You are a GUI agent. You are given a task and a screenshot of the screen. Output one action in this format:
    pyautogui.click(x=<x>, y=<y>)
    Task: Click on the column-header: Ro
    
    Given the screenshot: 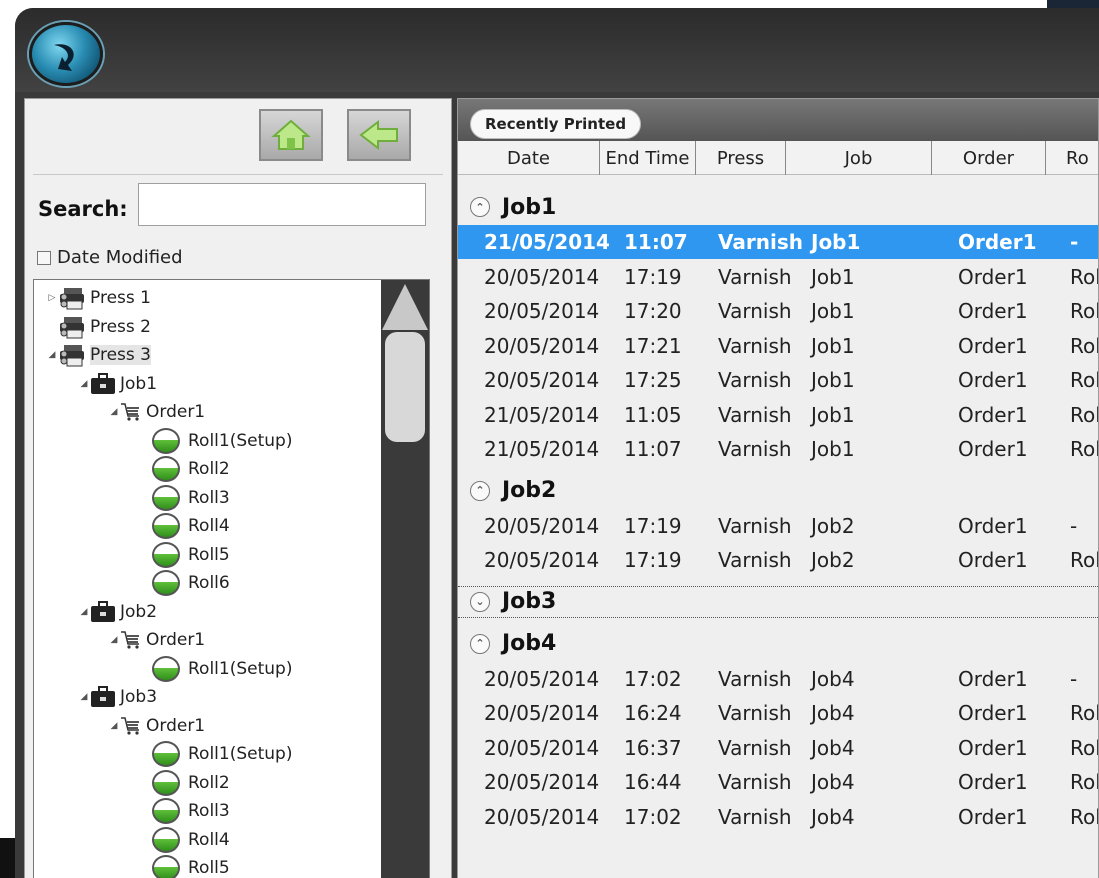 What is the action you would take?
    pyautogui.click(x=1072, y=158)
    